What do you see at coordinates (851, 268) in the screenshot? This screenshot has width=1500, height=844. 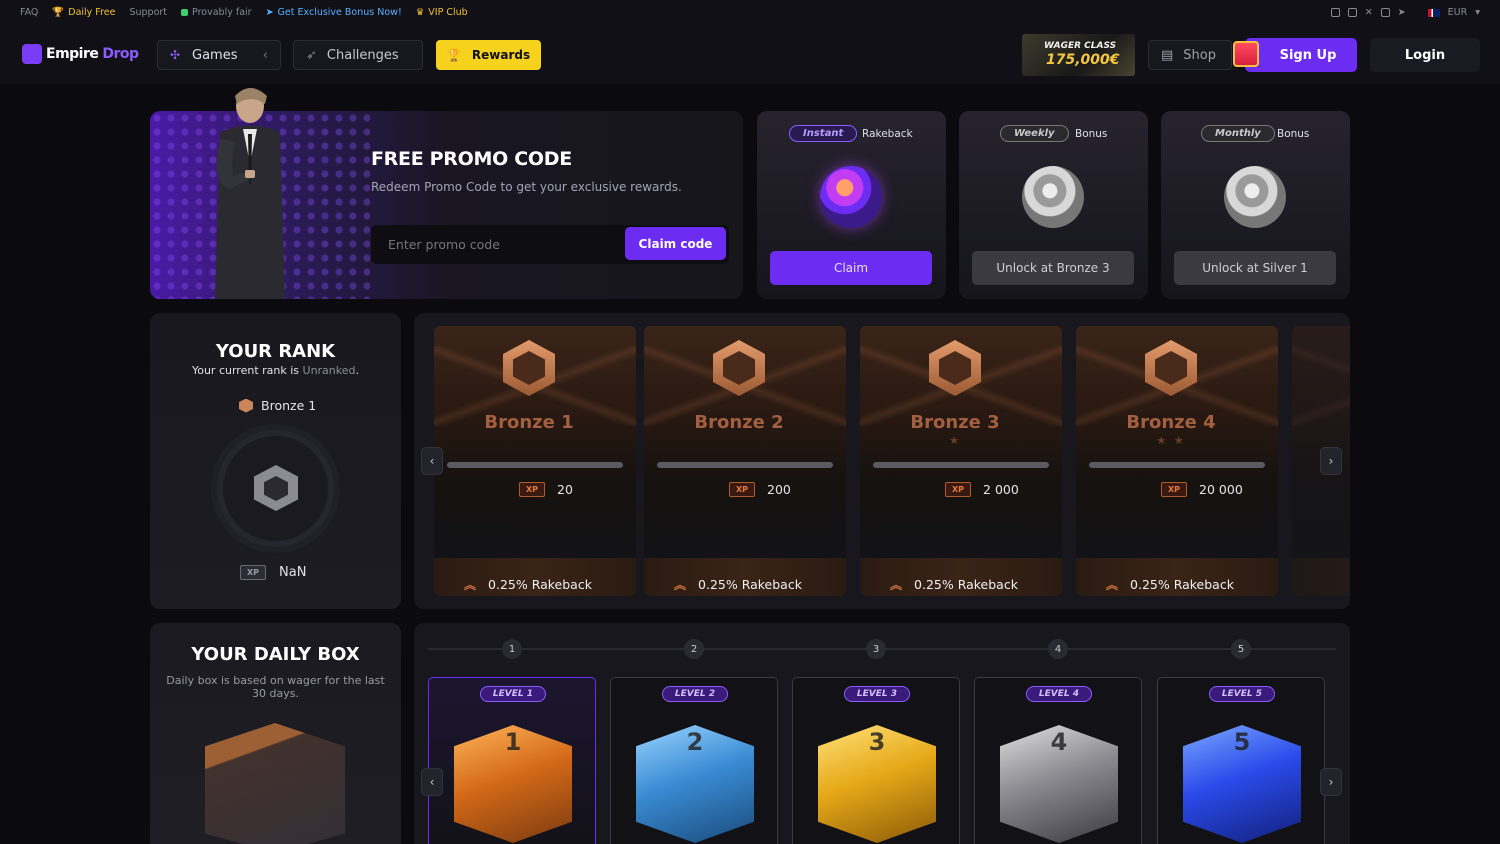 I see `claim-rakeback-button: Claim` at bounding box center [851, 268].